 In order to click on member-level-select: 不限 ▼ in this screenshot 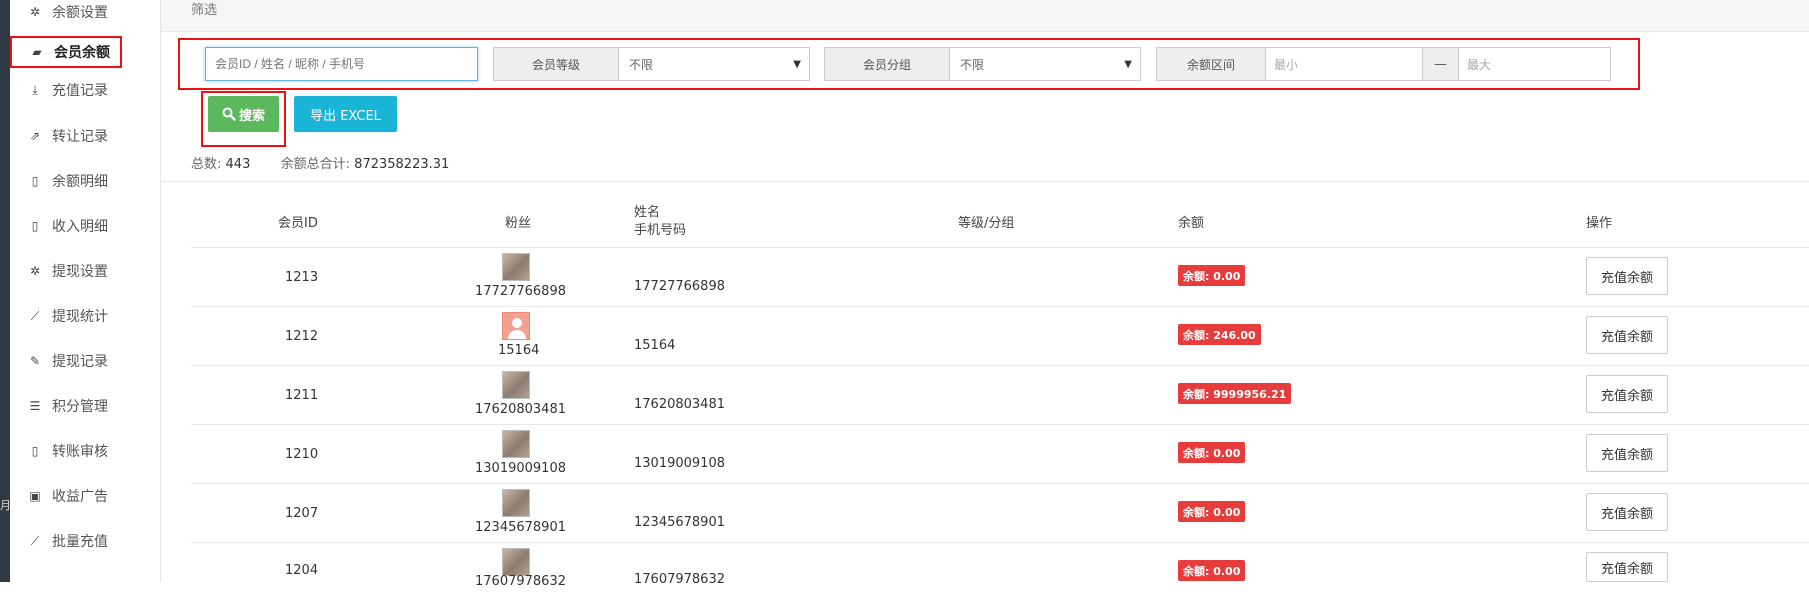, I will do `click(714, 64)`.